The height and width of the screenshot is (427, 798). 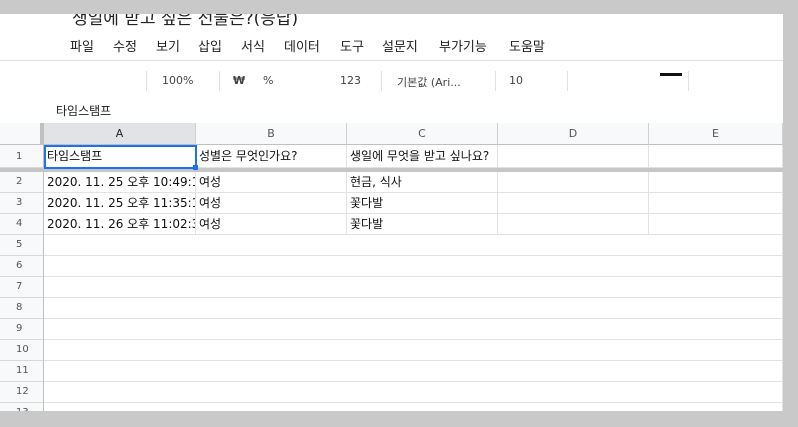 I want to click on zoom-select: 100%, so click(x=177, y=80).